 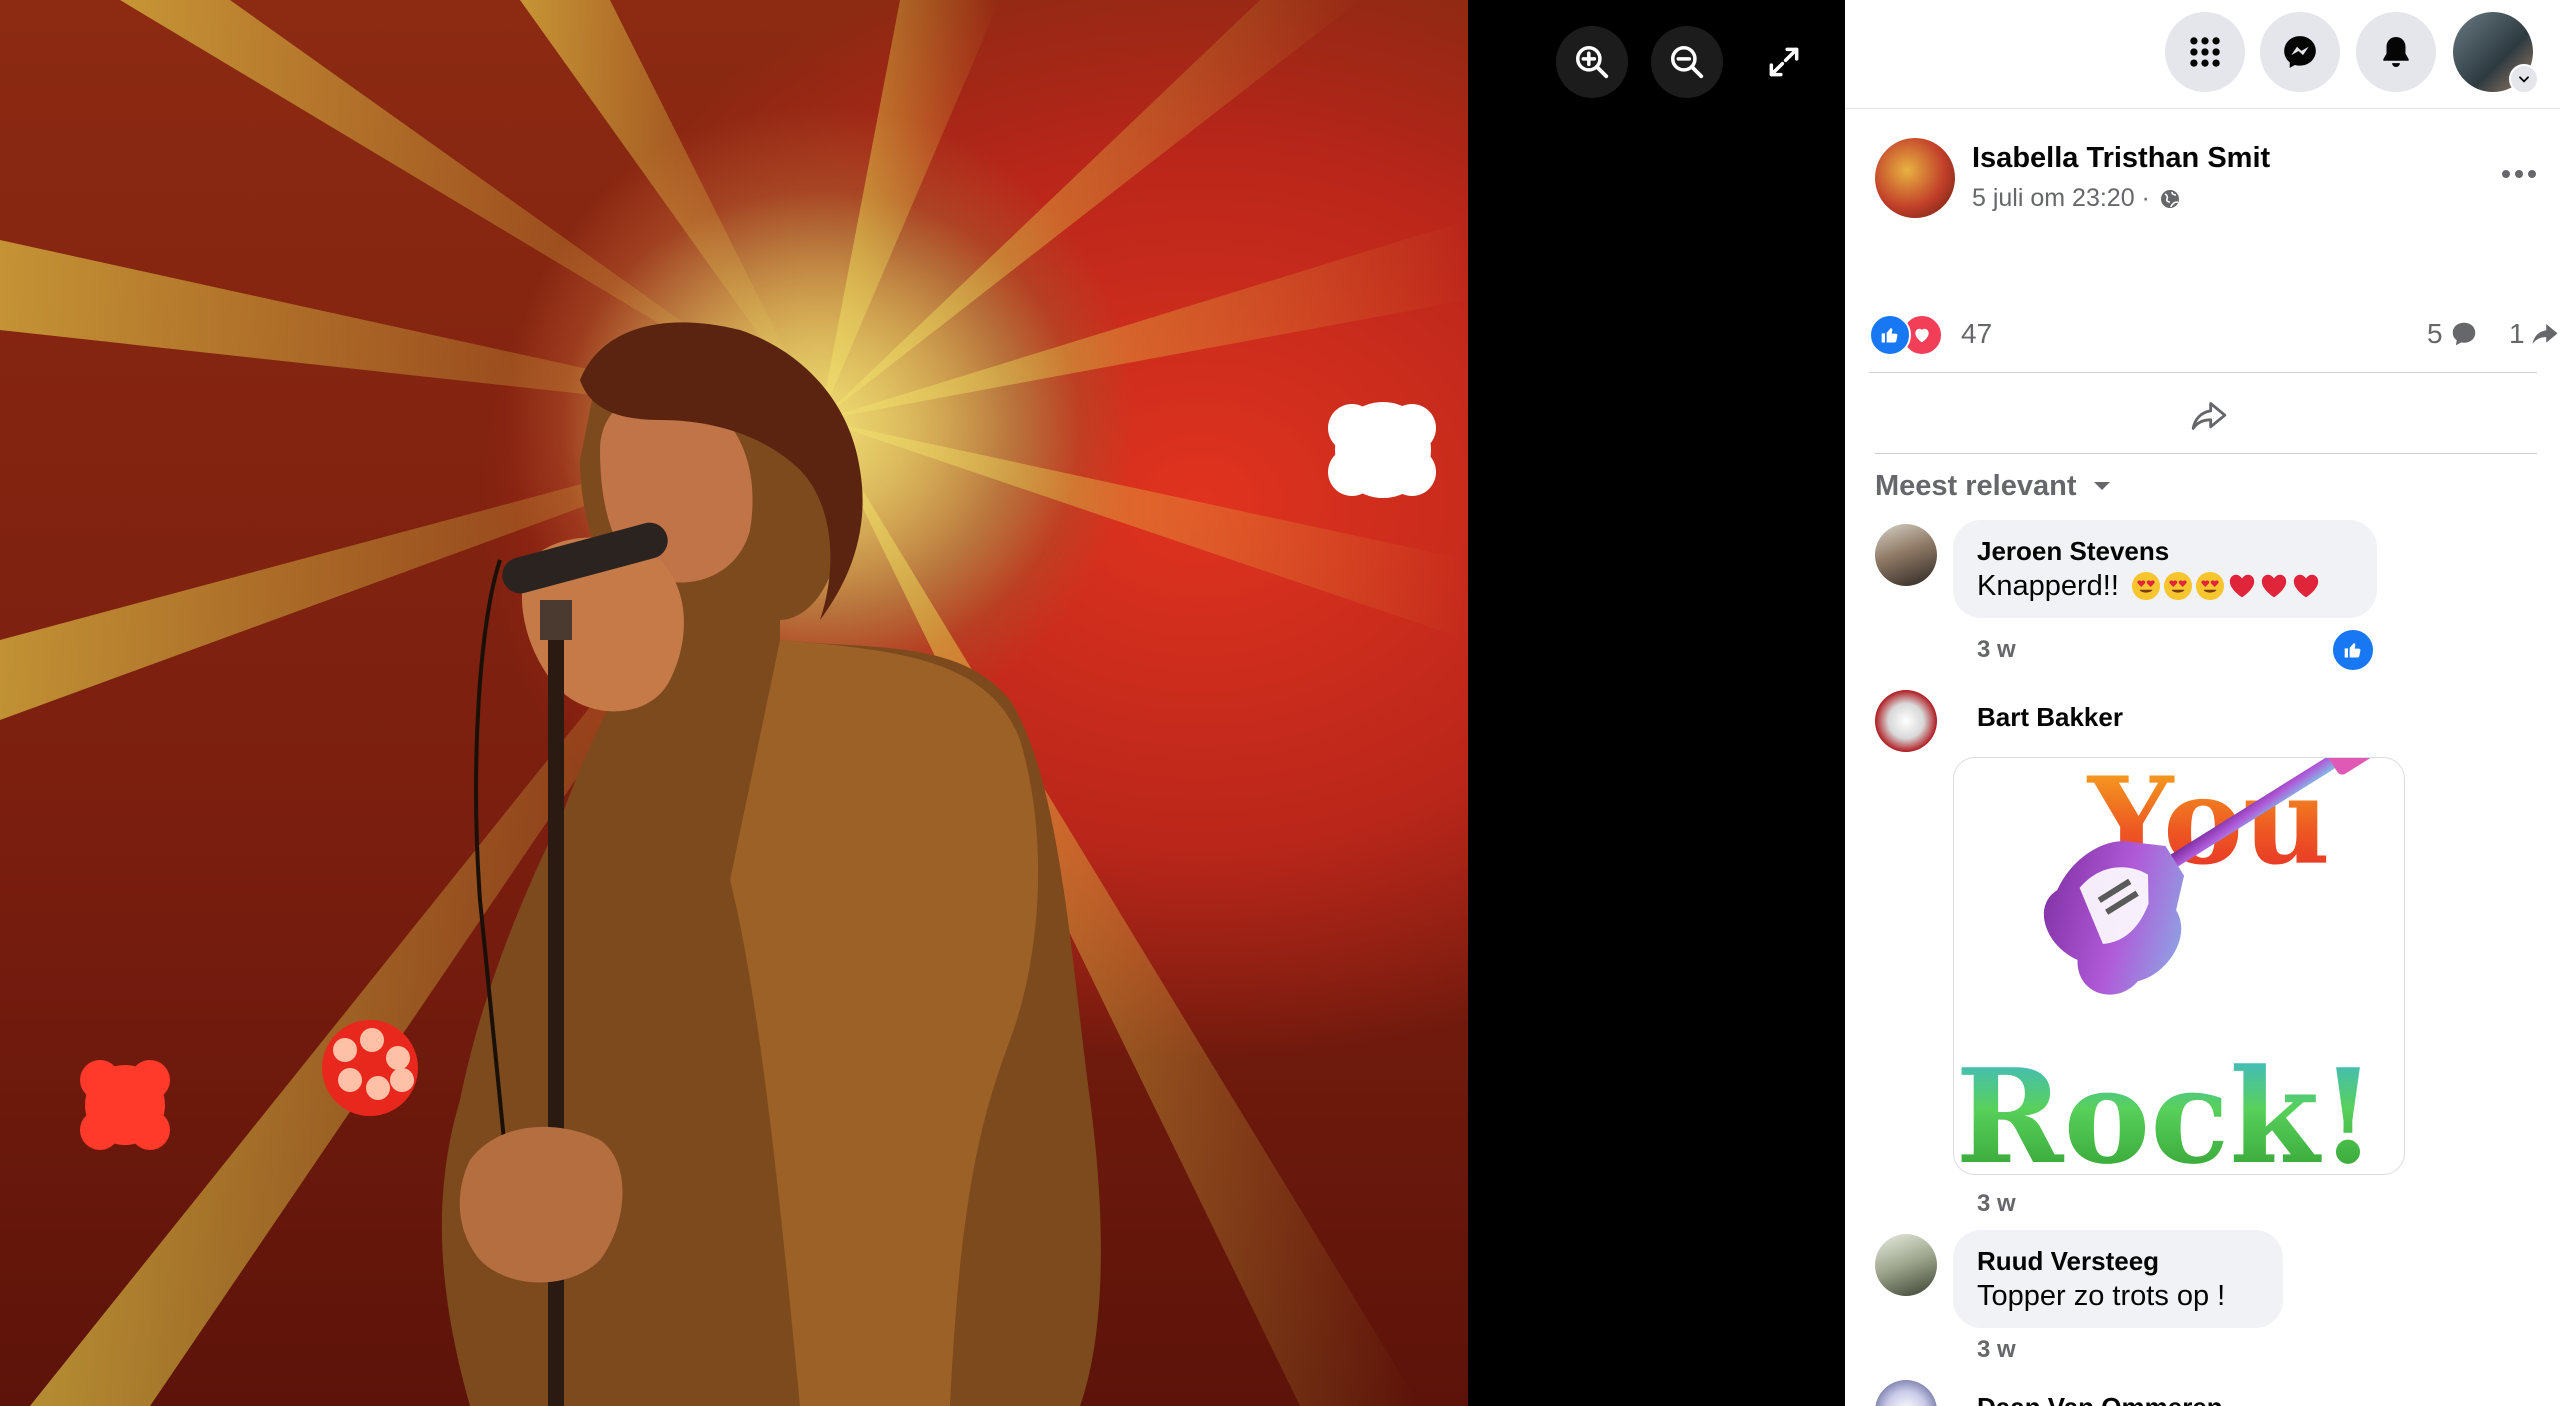 I want to click on menu-button, so click(x=2205, y=52).